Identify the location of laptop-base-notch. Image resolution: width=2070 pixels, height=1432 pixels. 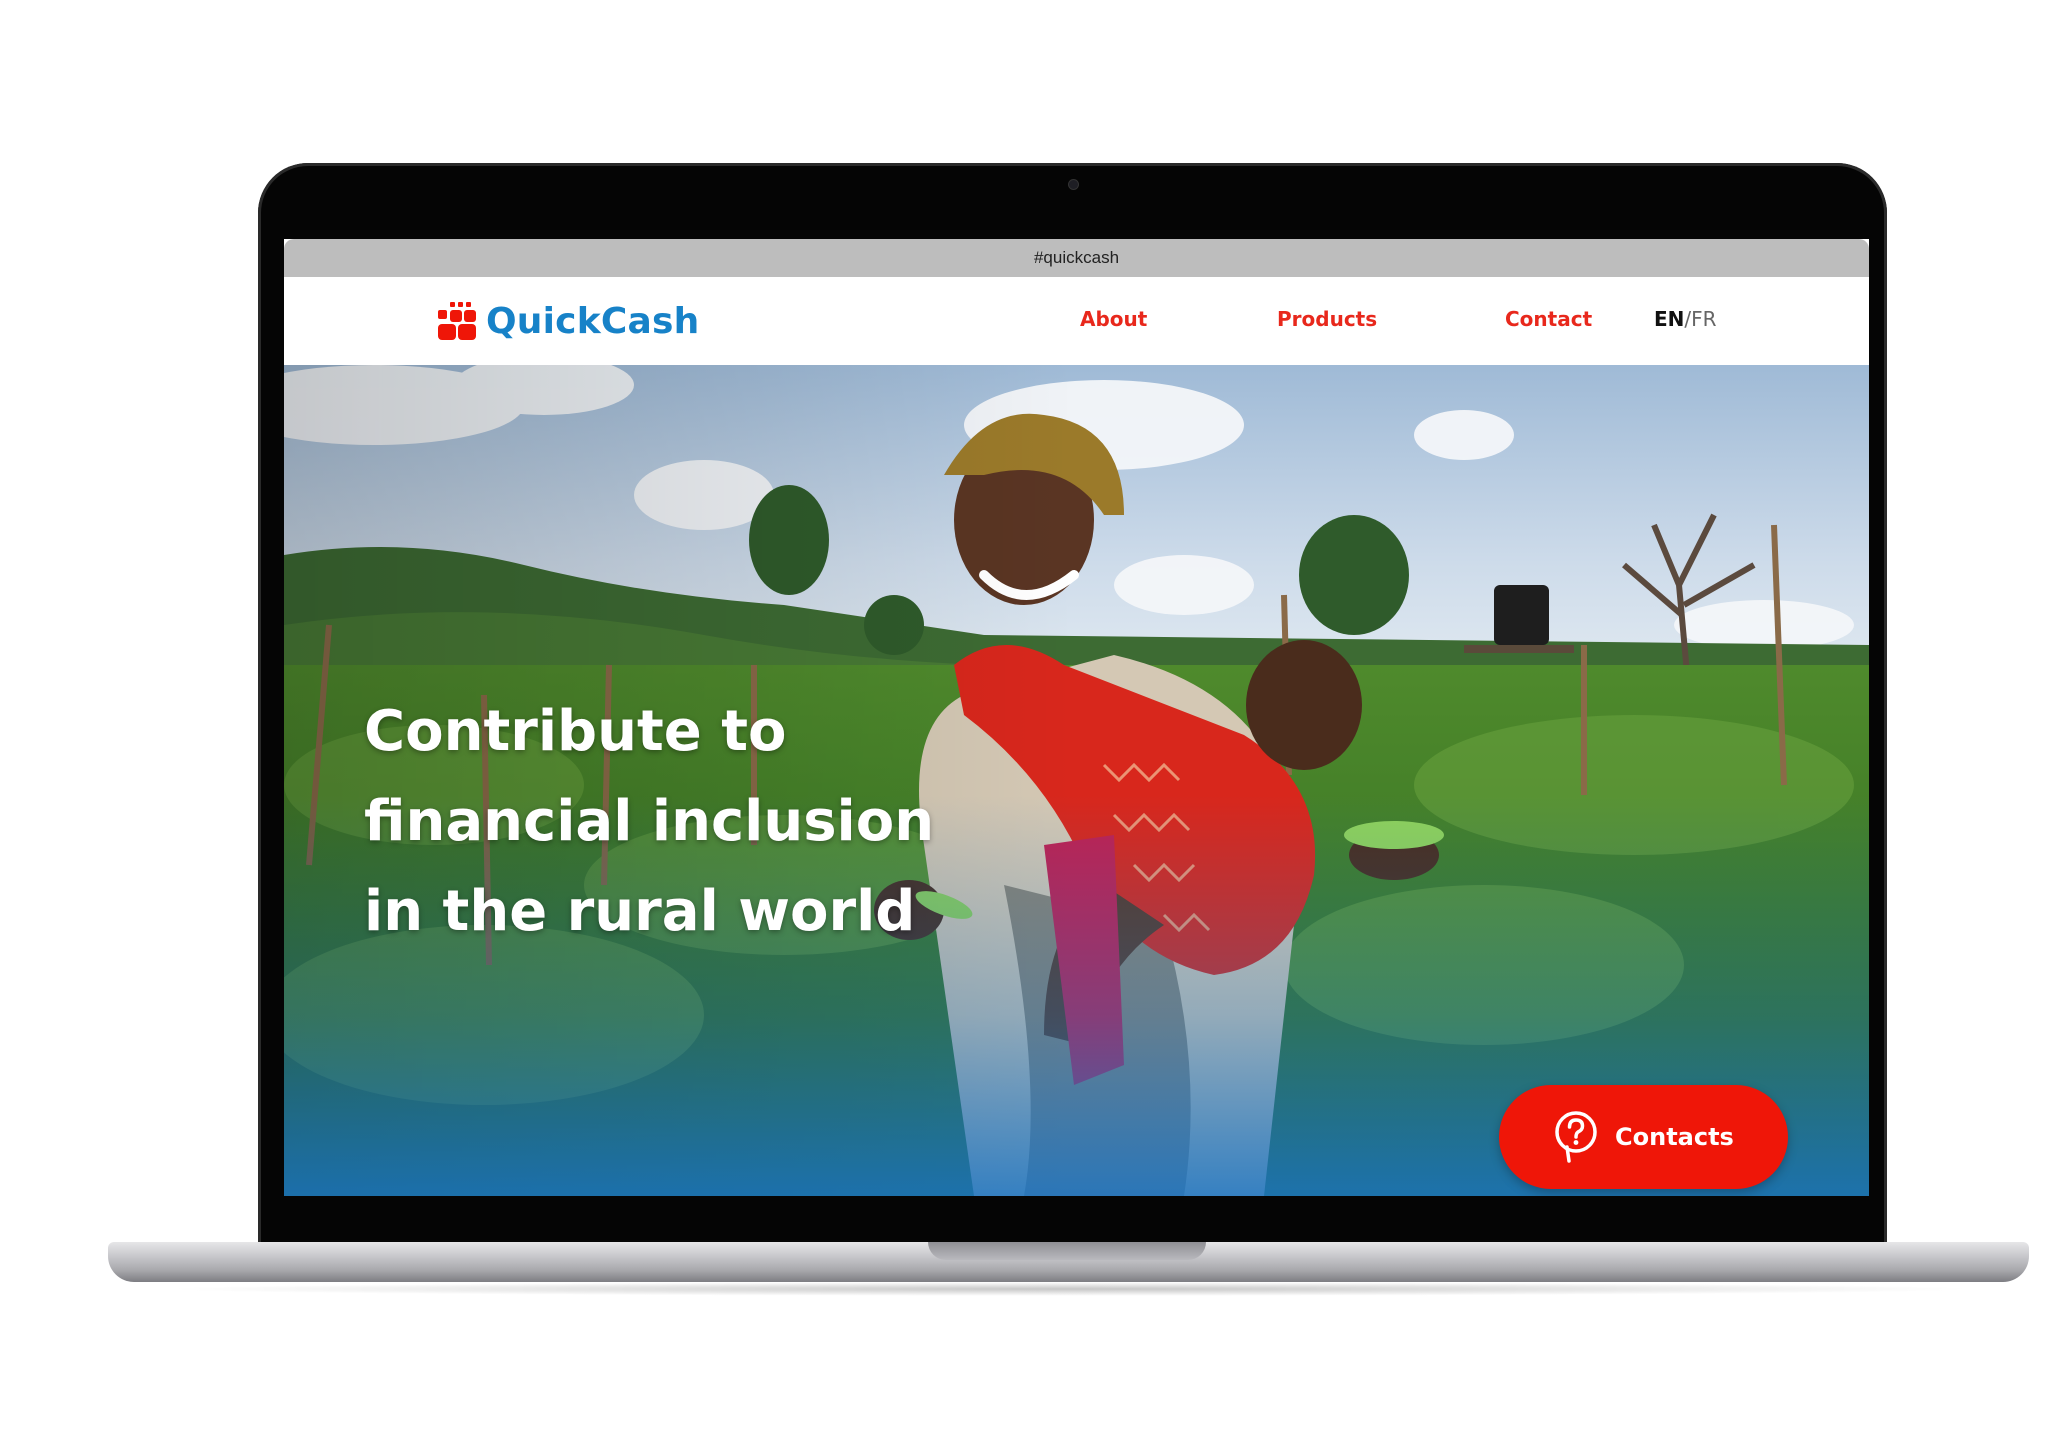
(1067, 1251).